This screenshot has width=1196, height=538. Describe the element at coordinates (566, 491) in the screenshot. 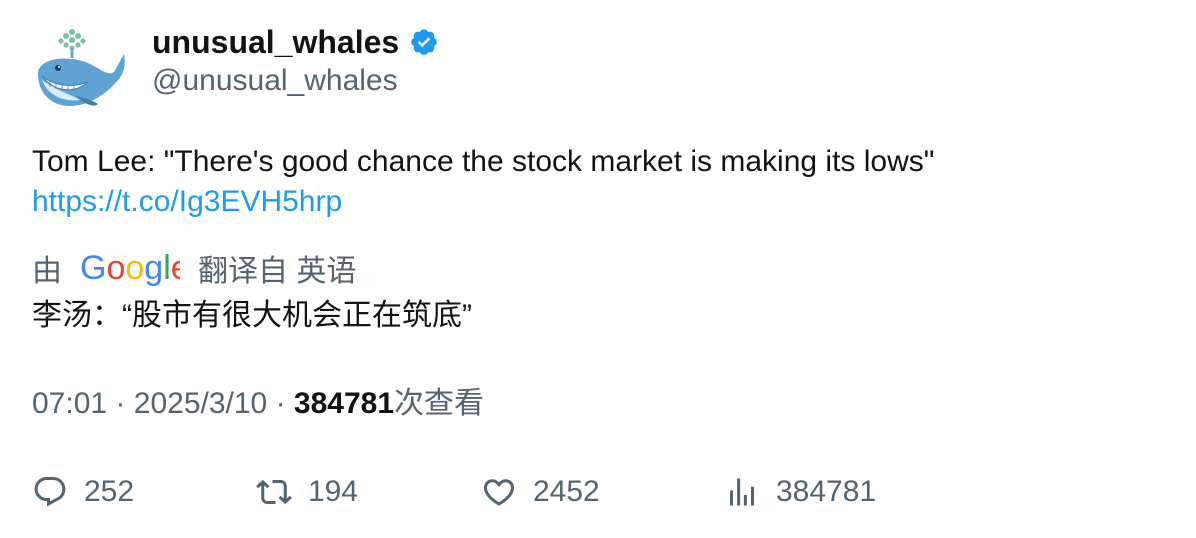

I see `like-count: 2452` at that location.